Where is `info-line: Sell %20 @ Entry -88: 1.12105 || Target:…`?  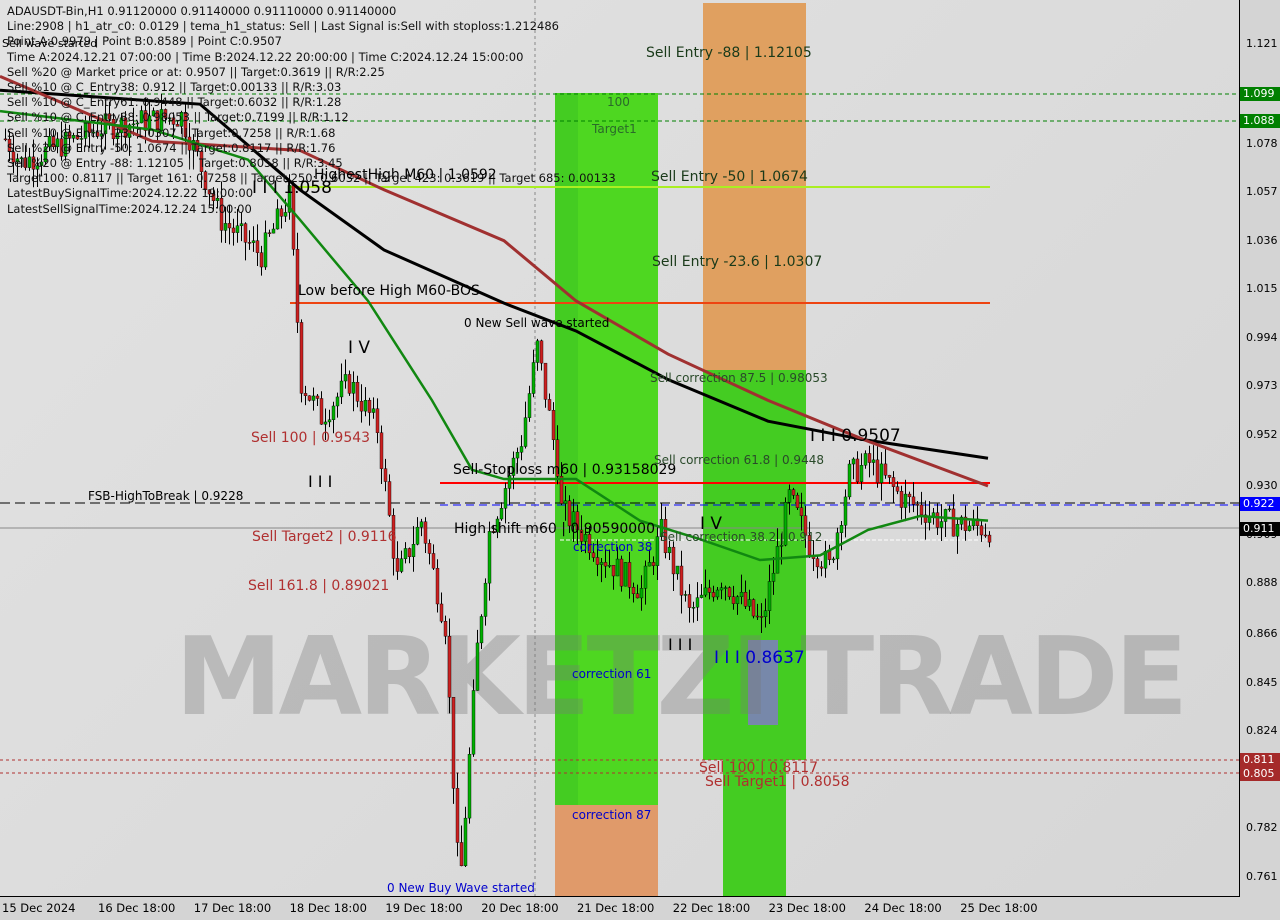 info-line: Sell %20 @ Entry -88: 1.12105 || Target:… is located at coordinates (175, 163).